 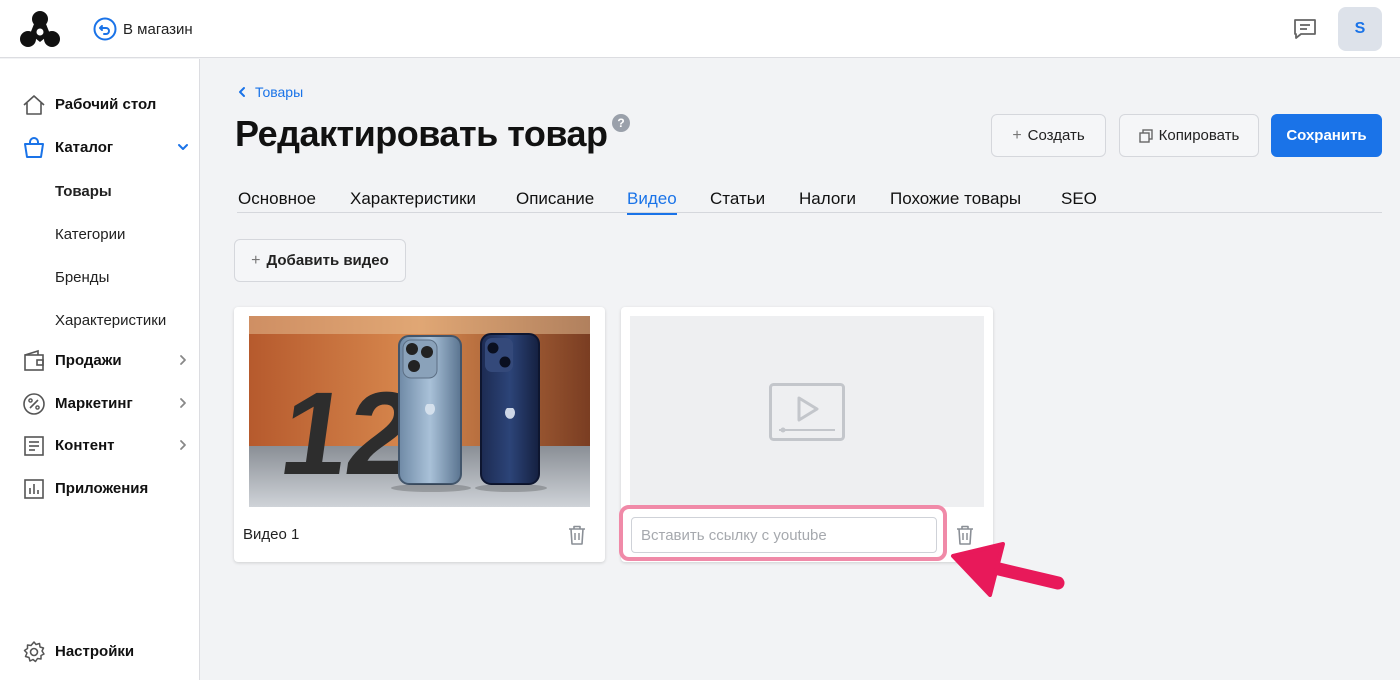 I want to click on percent-icon, so click(x=34, y=404).